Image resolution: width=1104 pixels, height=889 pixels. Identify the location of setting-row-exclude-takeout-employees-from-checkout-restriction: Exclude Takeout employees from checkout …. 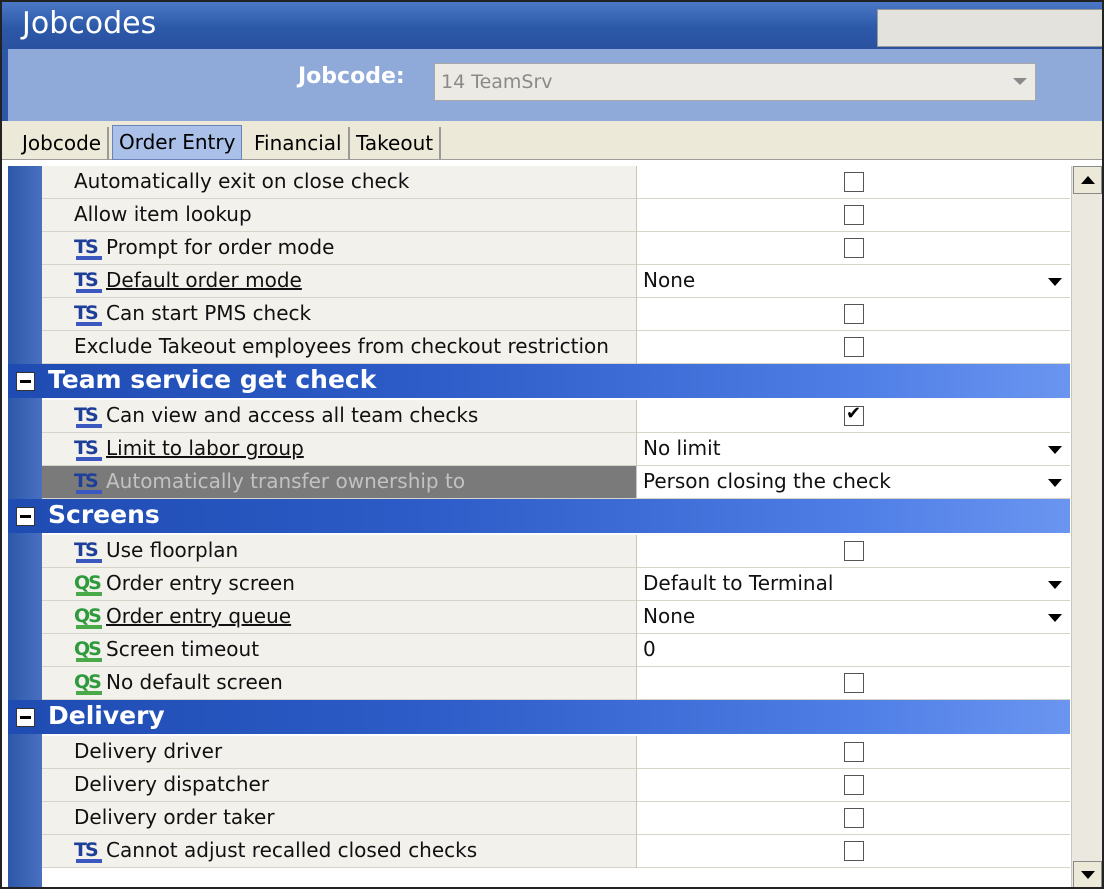
(539, 347).